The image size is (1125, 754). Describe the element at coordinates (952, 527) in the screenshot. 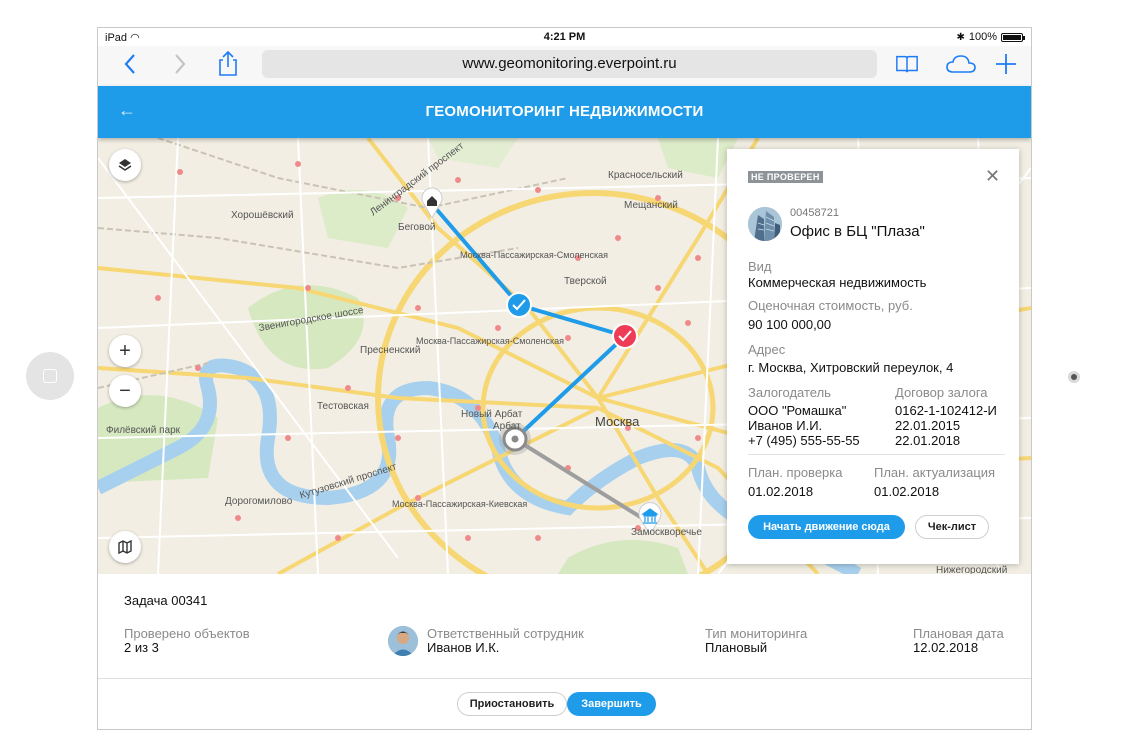

I see `checklist-button: Чек-лист` at that location.